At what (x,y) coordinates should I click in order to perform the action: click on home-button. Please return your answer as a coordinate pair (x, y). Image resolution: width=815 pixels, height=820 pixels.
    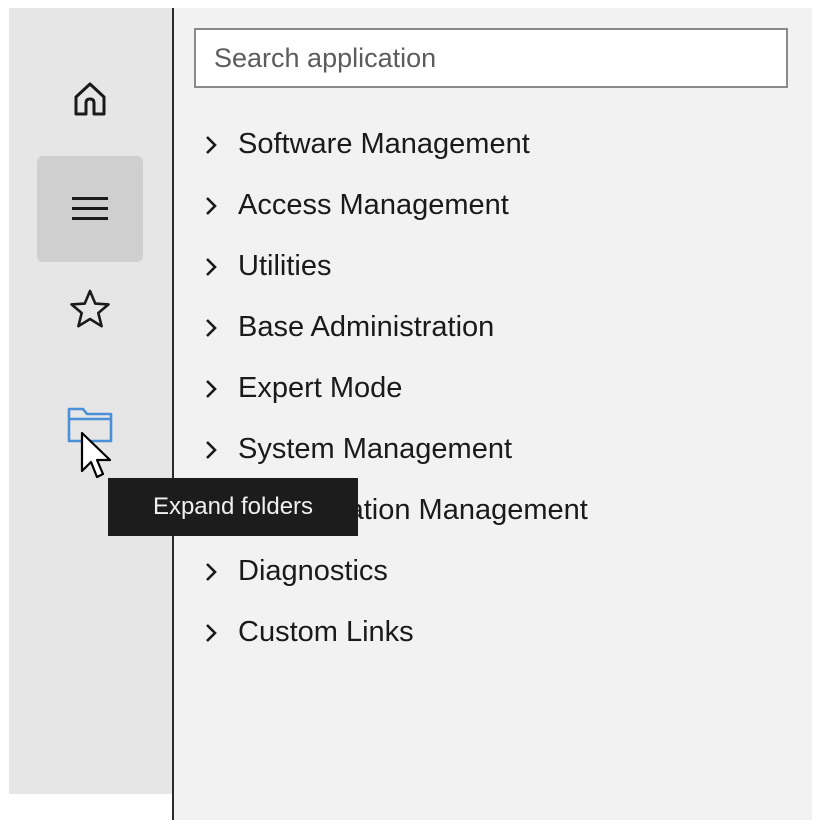
    Looking at the image, I should click on (90, 99).